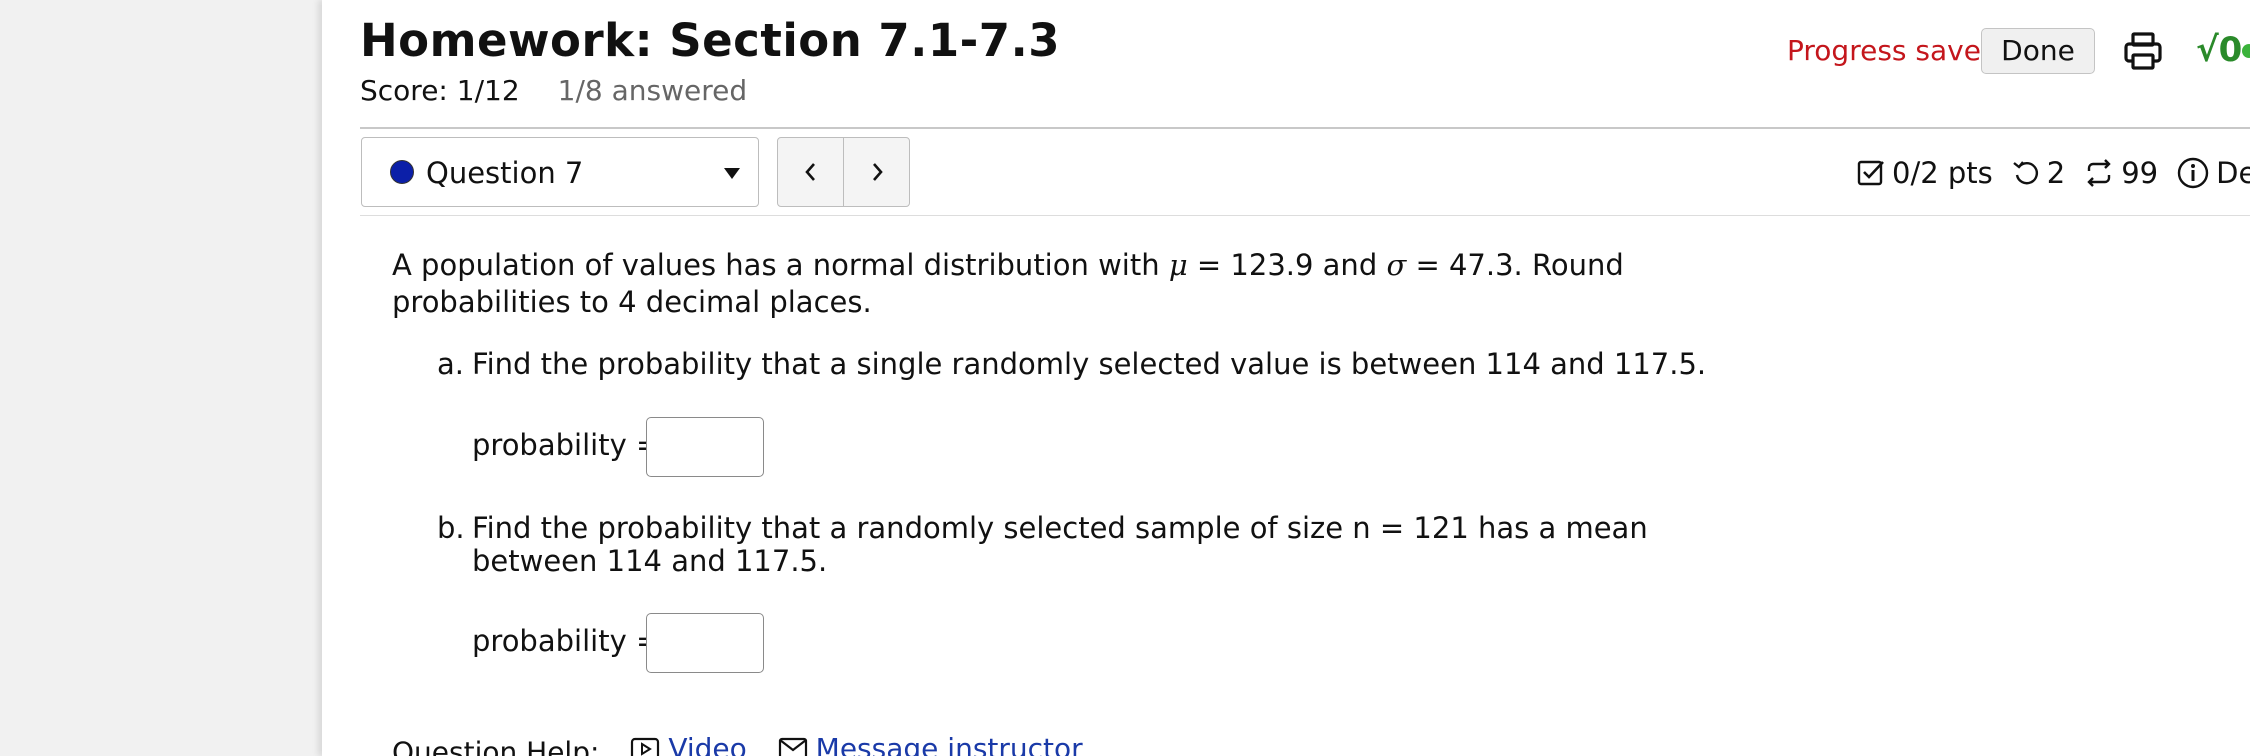  I want to click on chevron-left-icon, so click(809, 172).